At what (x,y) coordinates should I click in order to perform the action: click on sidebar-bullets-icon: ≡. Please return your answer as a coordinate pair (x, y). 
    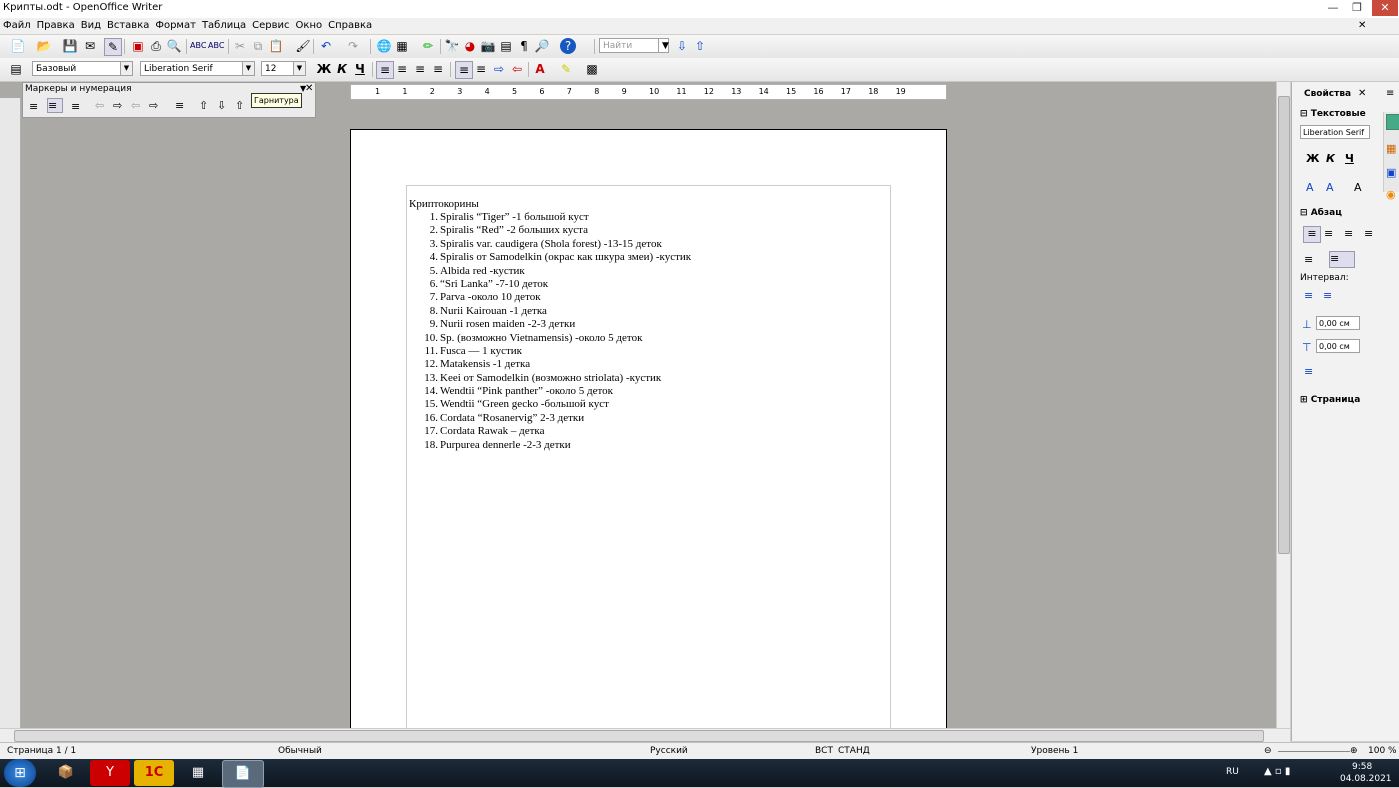
    Looking at the image, I should click on (1308, 259).